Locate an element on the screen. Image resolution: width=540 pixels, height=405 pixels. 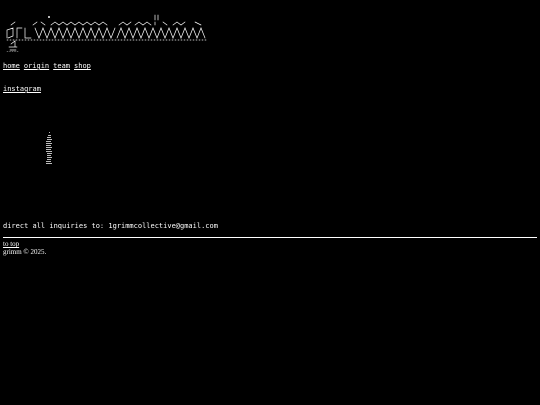
figure-image is located at coordinates (49, 148).